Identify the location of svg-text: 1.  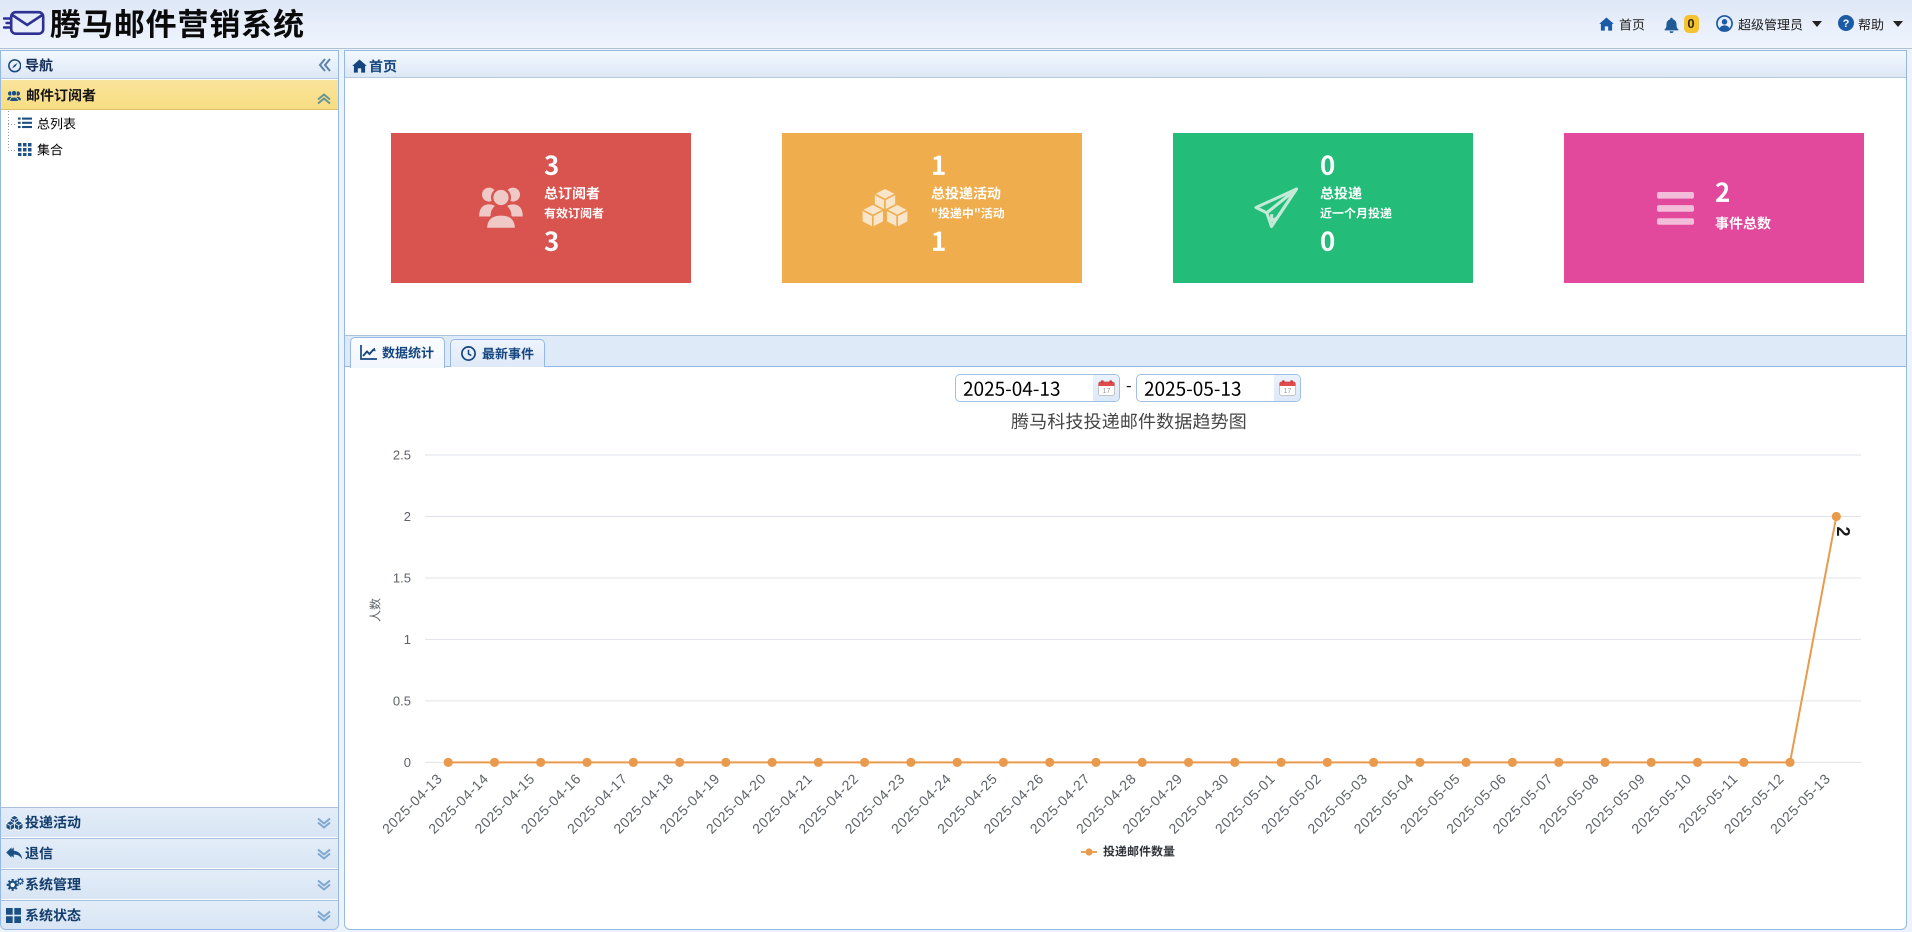
(407, 639).